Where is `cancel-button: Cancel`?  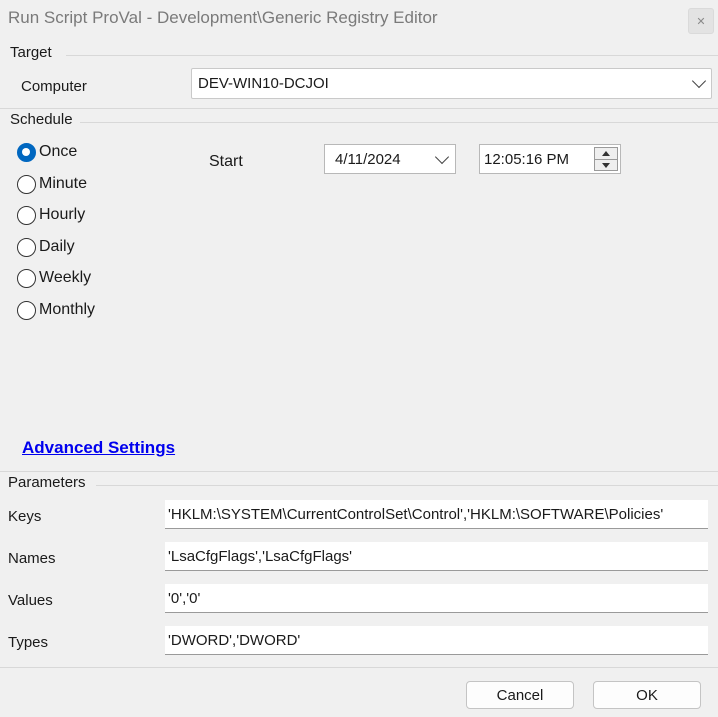
cancel-button: Cancel is located at coordinates (520, 695).